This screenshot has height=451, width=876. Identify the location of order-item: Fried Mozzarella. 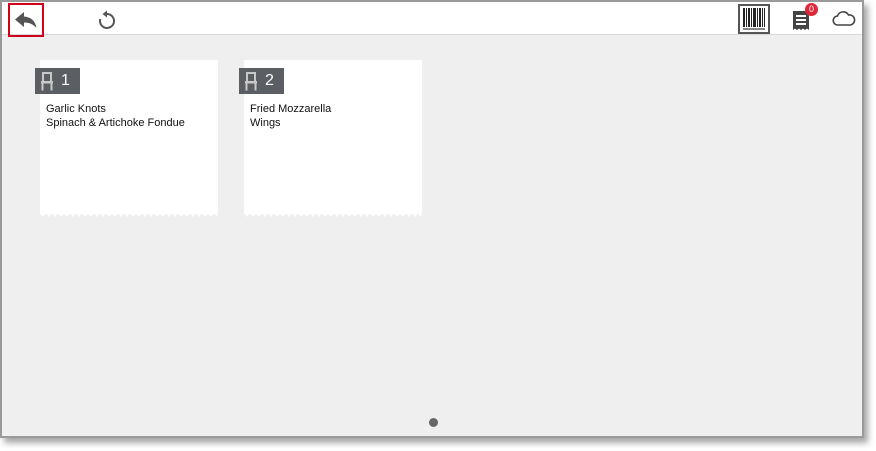
(291, 109).